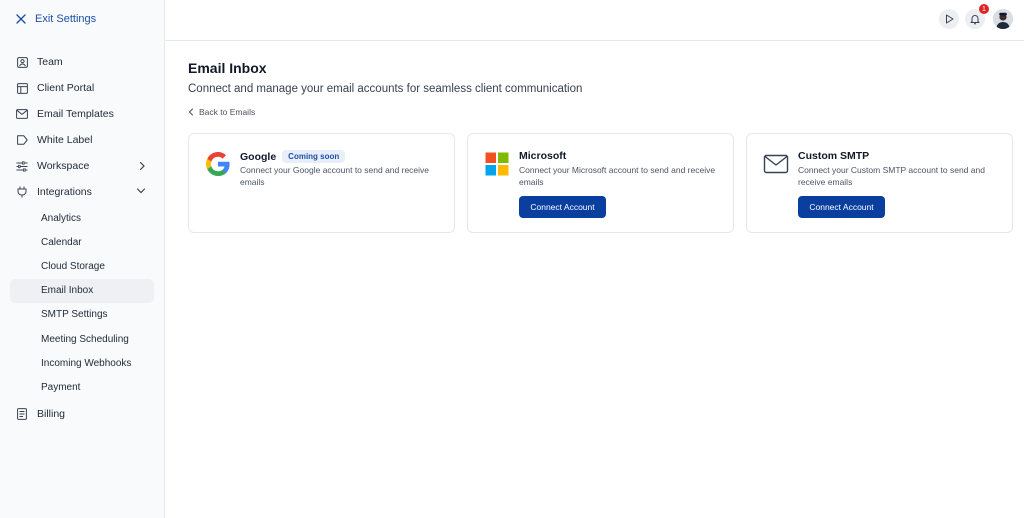 The width and height of the screenshot is (1024, 518). What do you see at coordinates (51, 413) in the screenshot?
I see `sidebar-item-label: Billing` at bounding box center [51, 413].